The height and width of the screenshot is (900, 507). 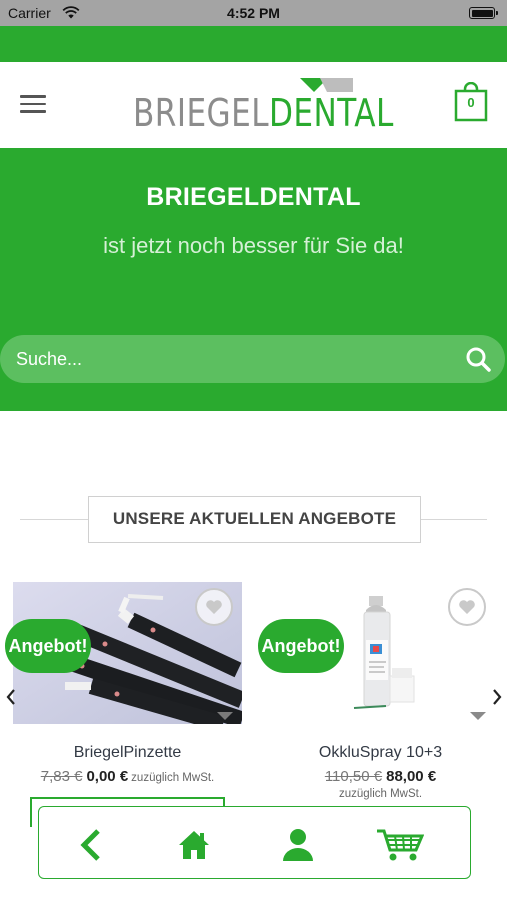 I want to click on price-line: 110,50 €88,00 €, so click(x=380, y=777).